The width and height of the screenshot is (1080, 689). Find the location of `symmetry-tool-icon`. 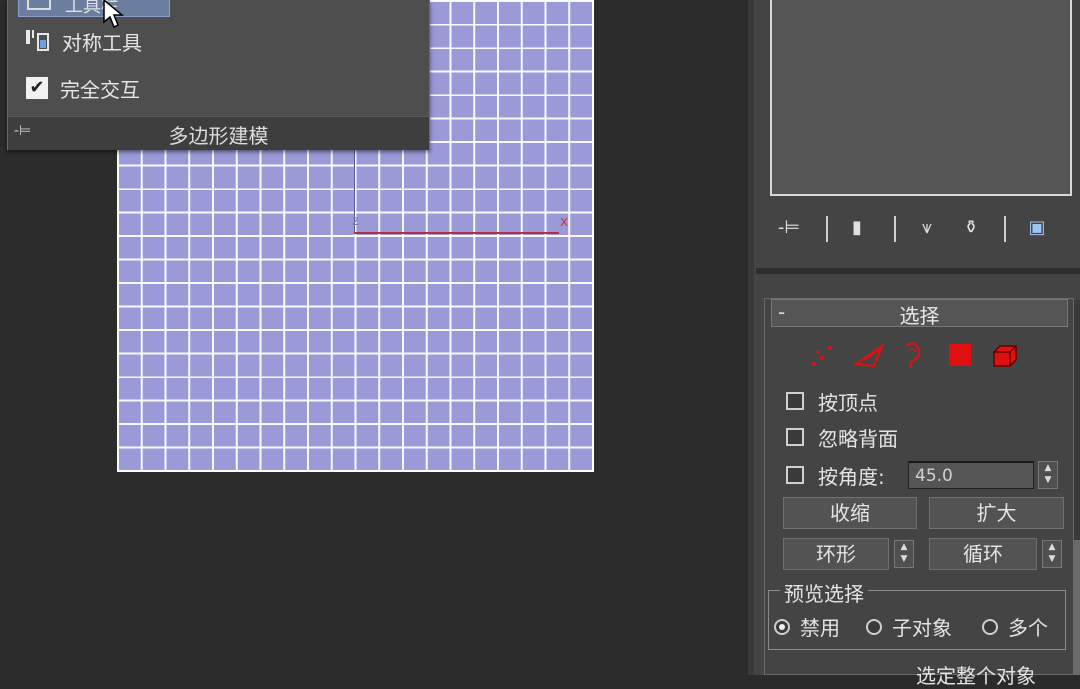

symmetry-tool-icon is located at coordinates (39, 41).